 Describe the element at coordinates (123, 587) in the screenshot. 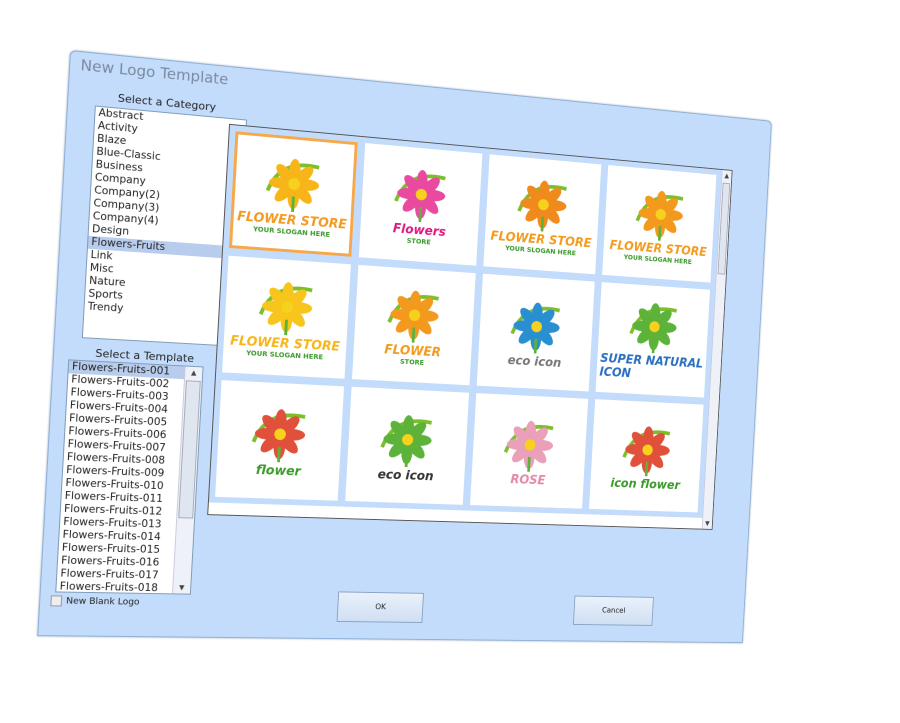

I see `template-item: Flowers-Fruits-018` at that location.